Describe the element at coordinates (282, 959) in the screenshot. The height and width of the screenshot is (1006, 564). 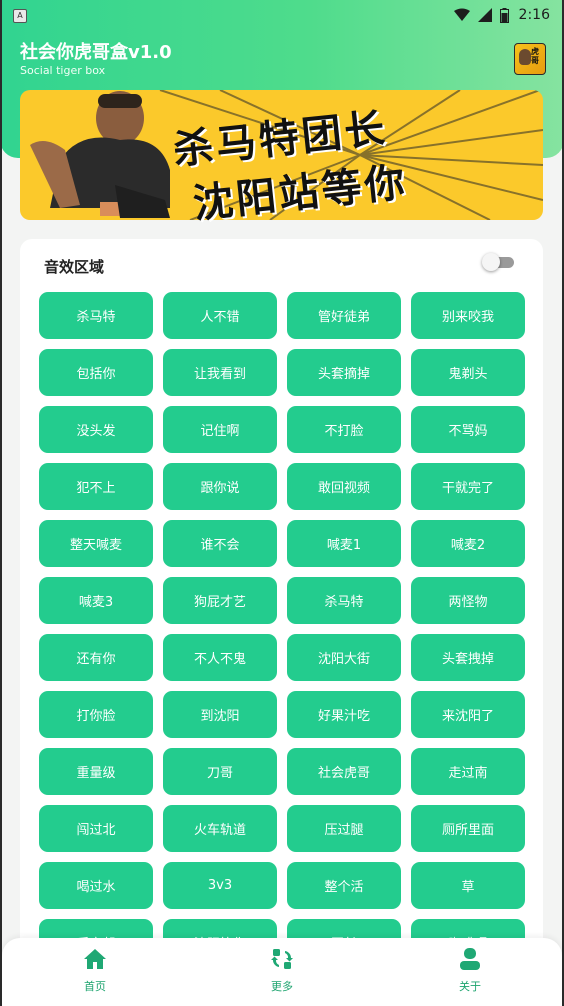
I see `refresh-icon` at that location.